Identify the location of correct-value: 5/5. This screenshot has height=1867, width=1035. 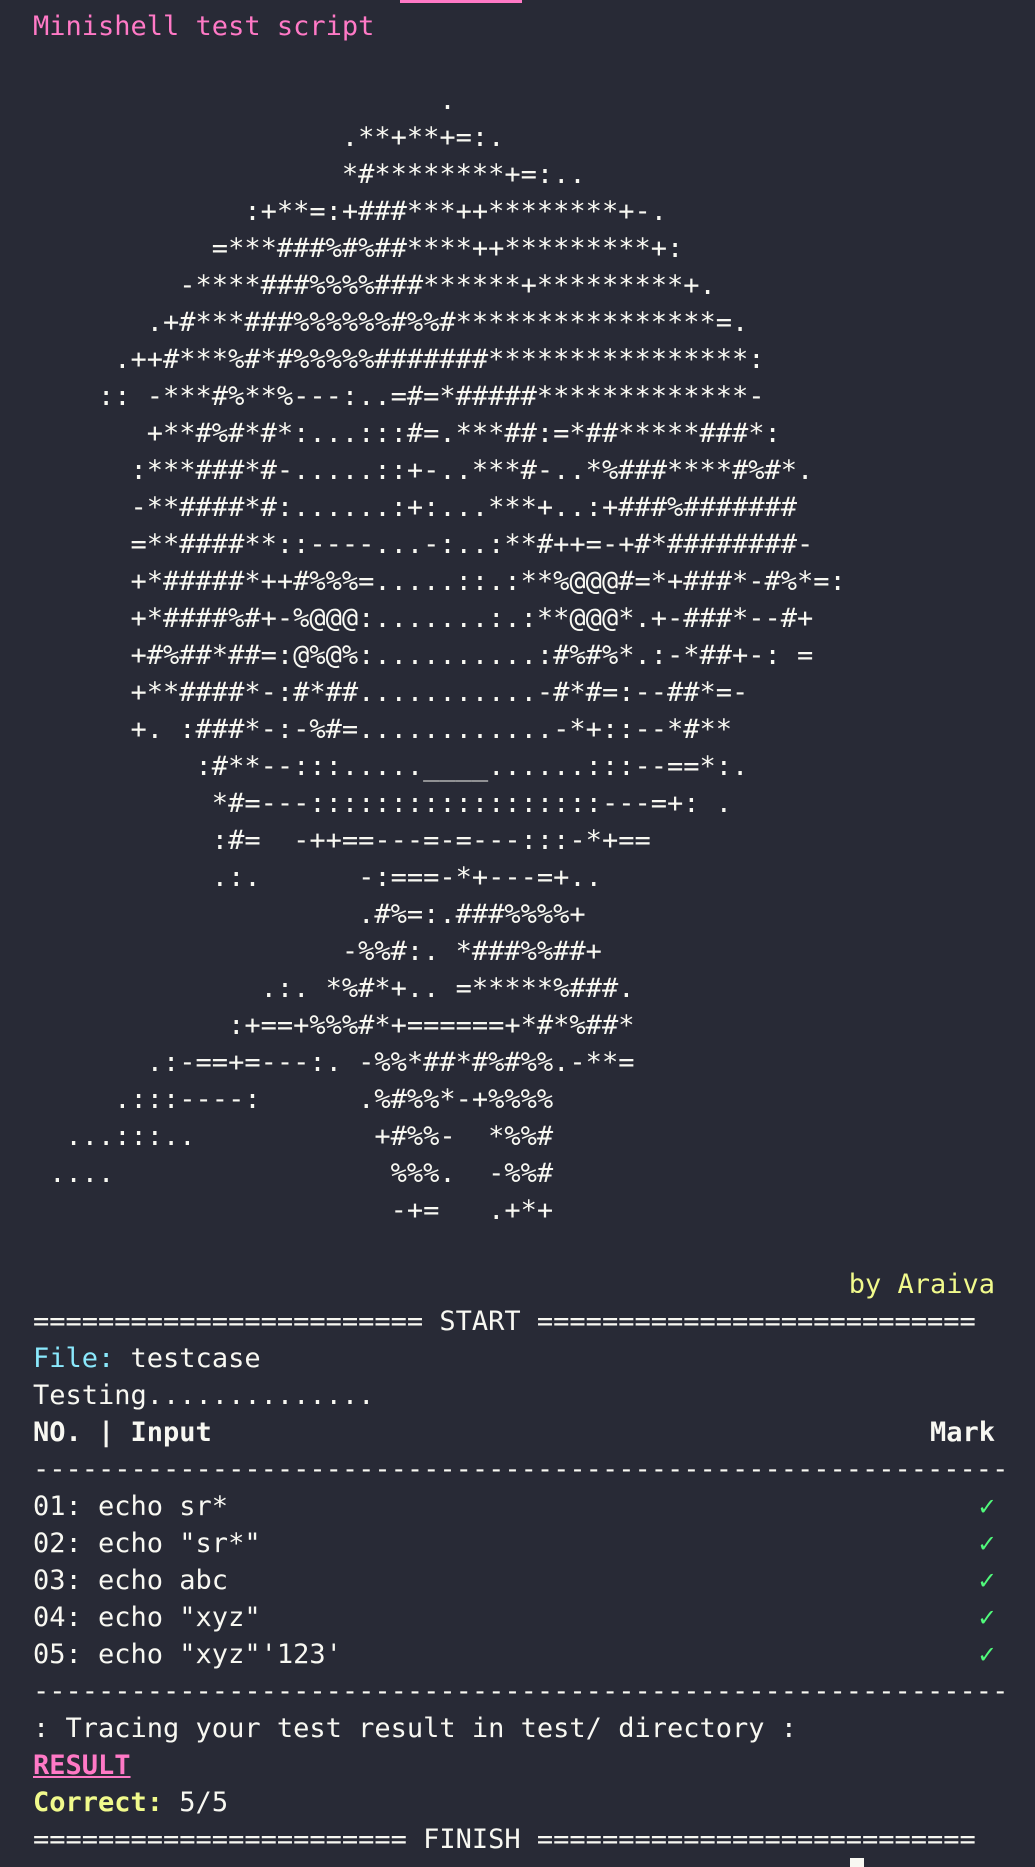
(196, 1802).